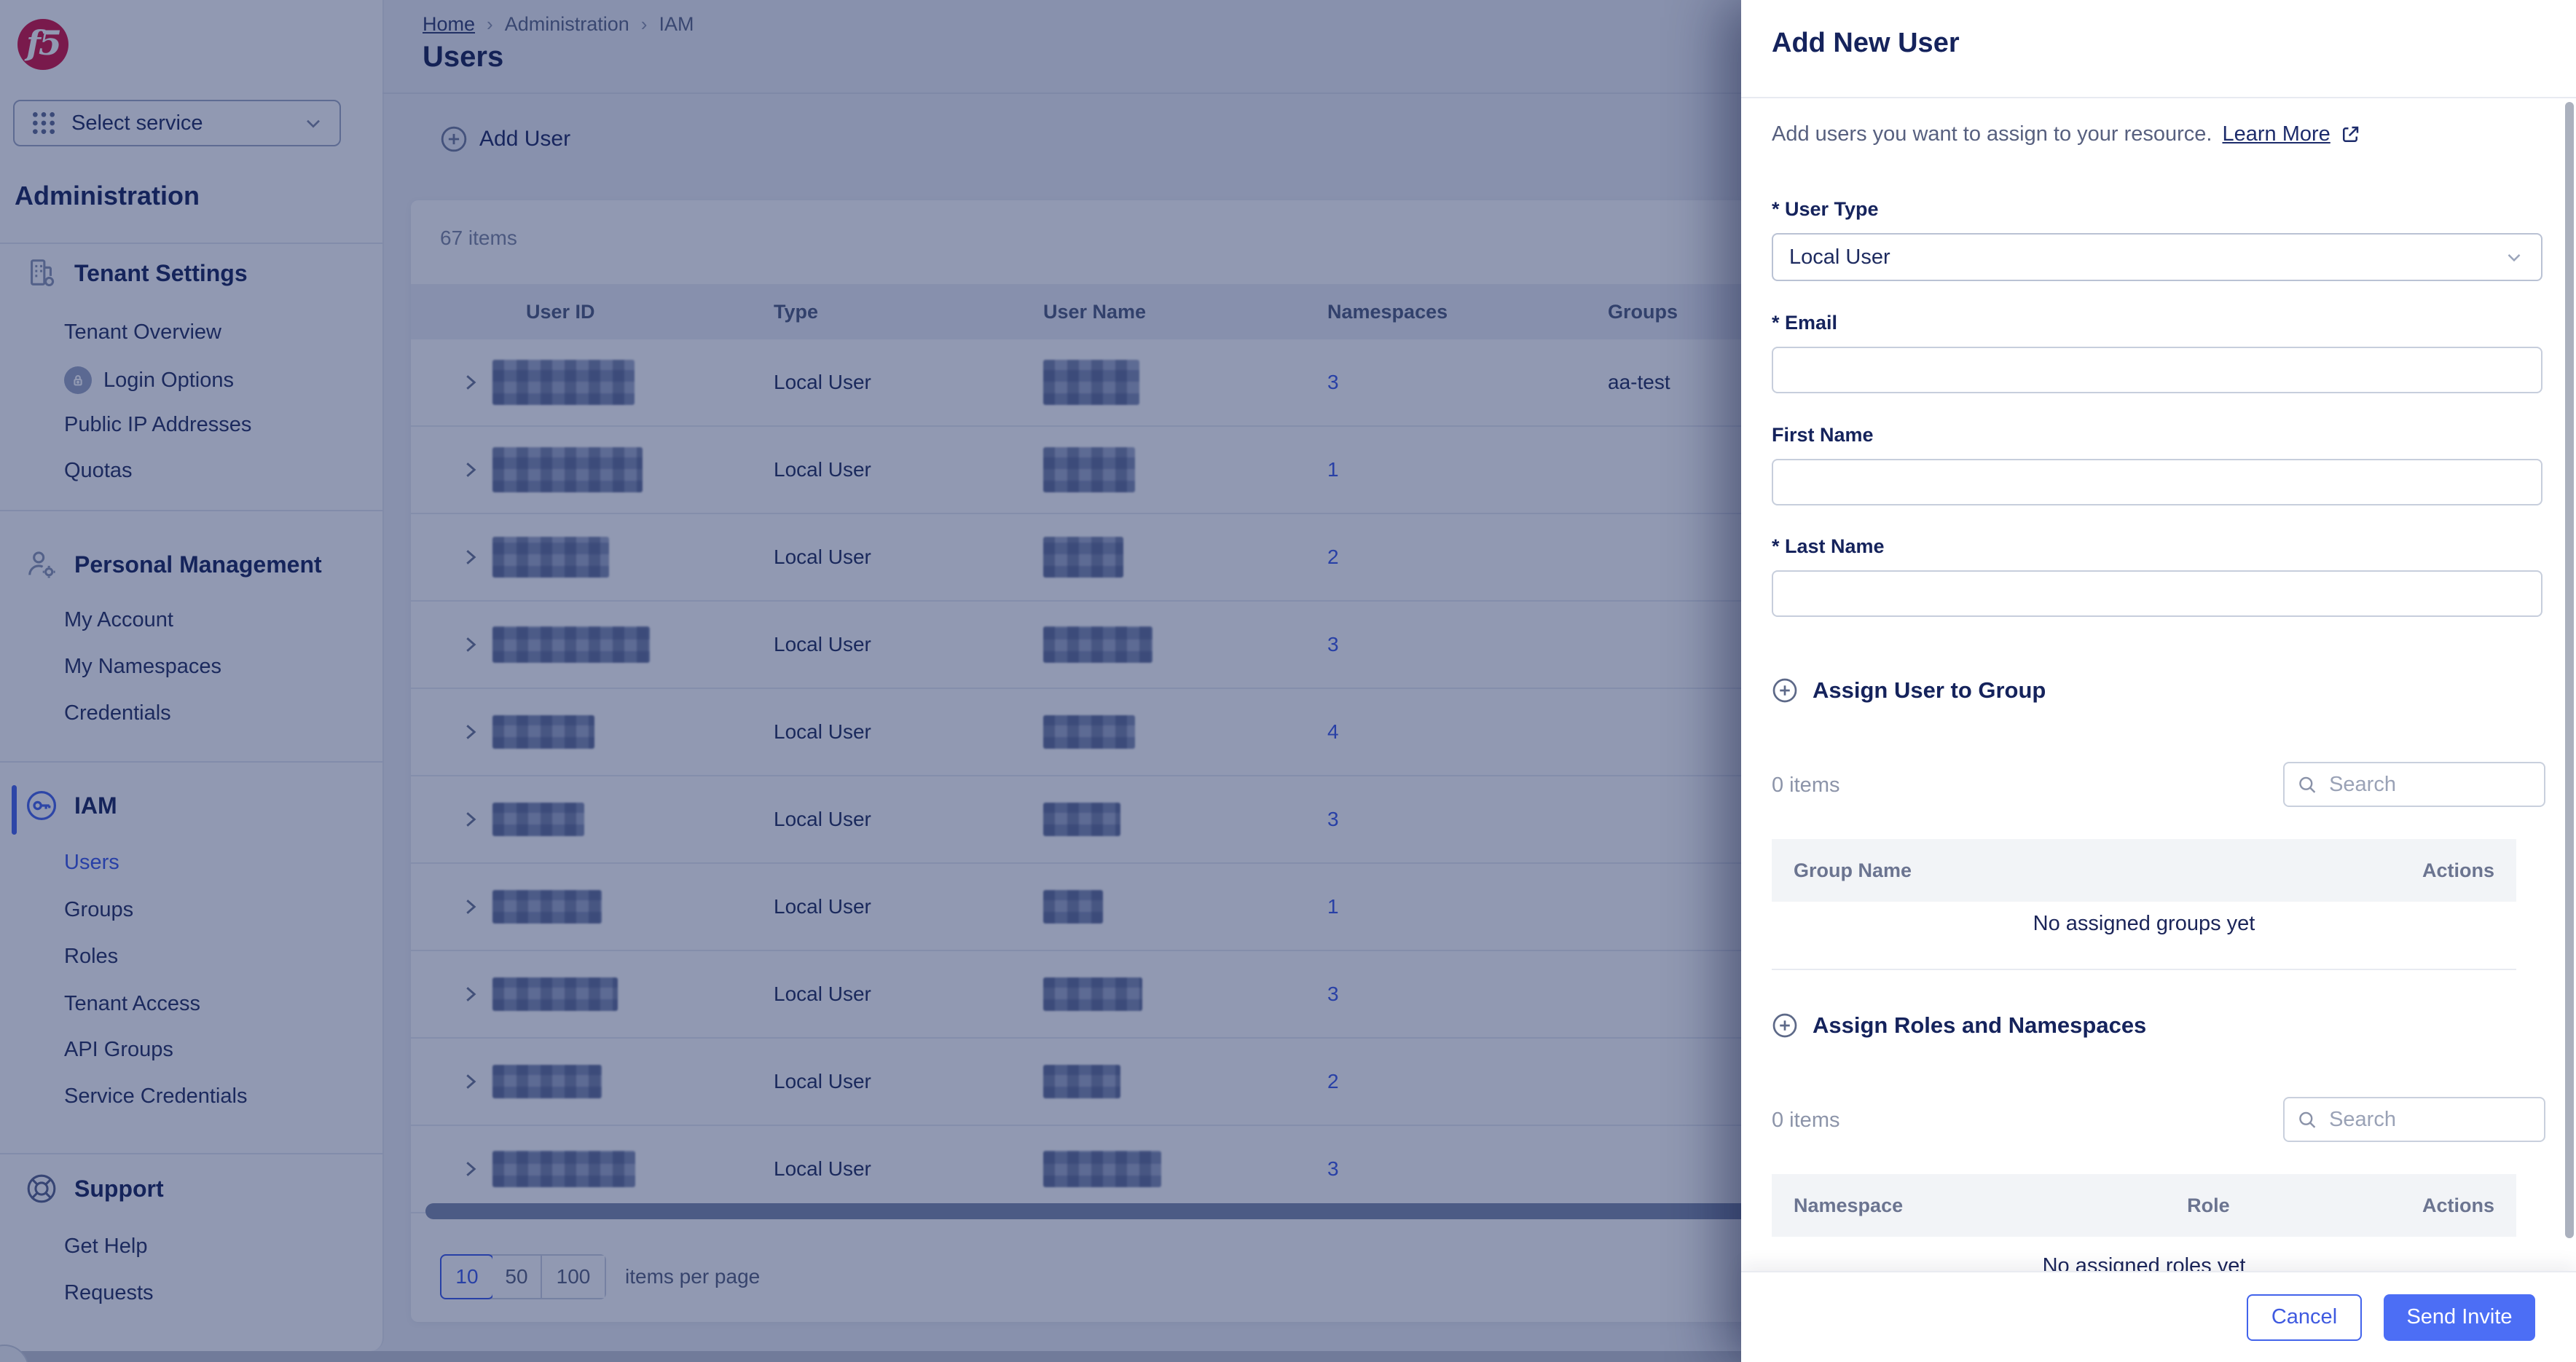 This screenshot has width=2576, height=1362. I want to click on roles-table-header: Namespace Role Actions, so click(2144, 1205).